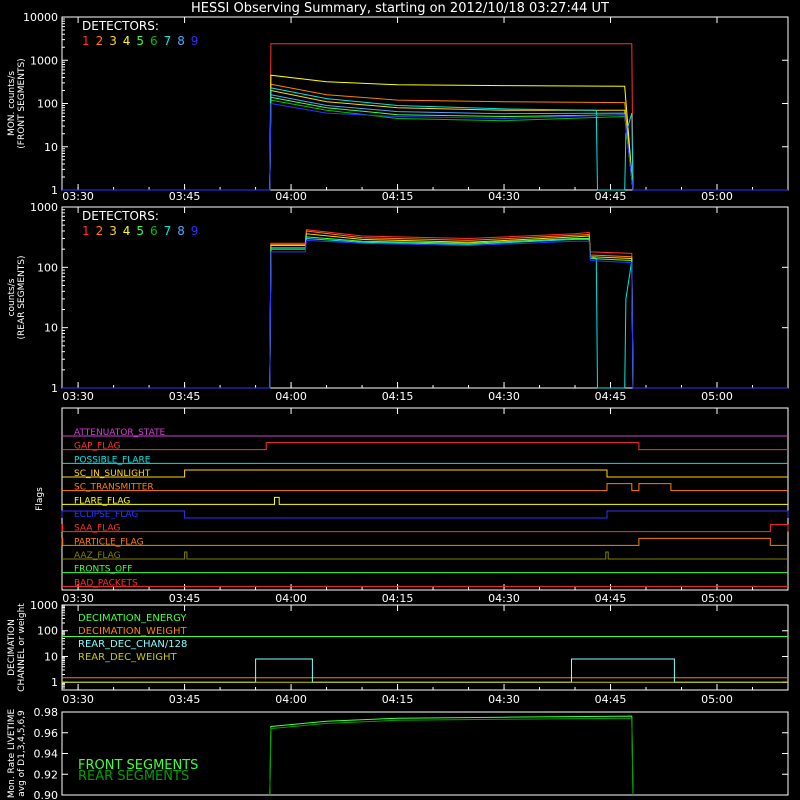 This screenshot has height=800, width=800. I want to click on flags-xtick-label: 03:30, so click(78, 598).